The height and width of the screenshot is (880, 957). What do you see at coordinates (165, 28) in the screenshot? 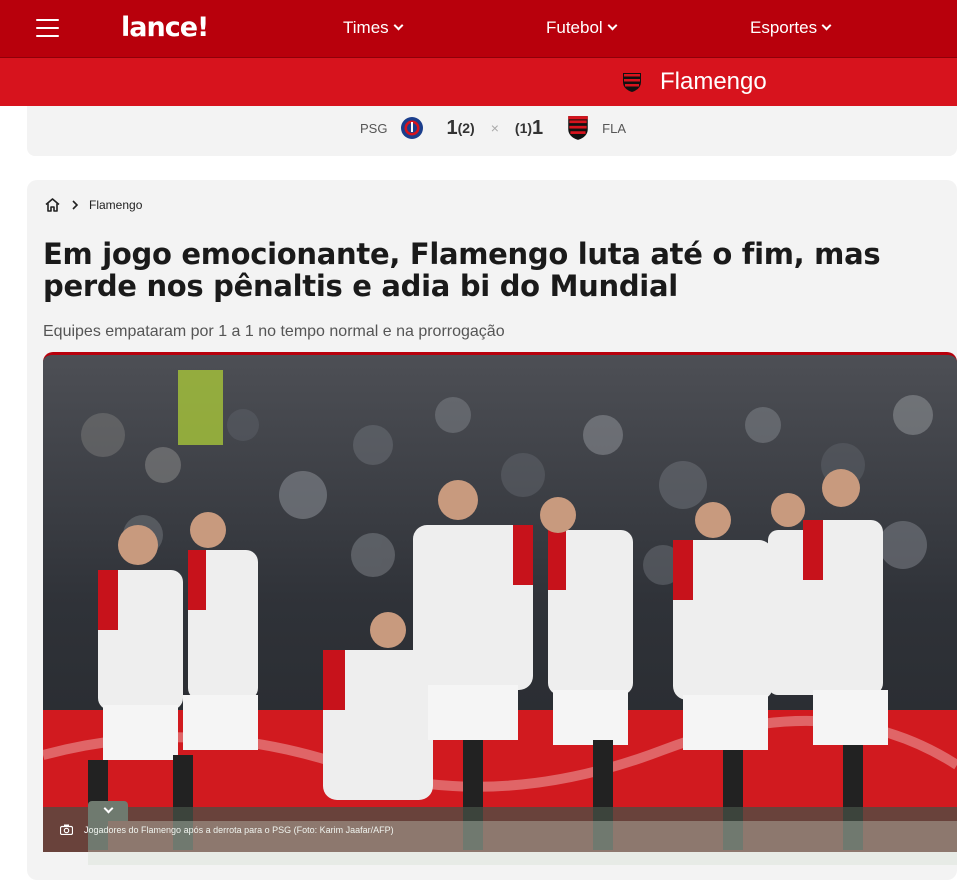
I see `site-logo: lance!` at bounding box center [165, 28].